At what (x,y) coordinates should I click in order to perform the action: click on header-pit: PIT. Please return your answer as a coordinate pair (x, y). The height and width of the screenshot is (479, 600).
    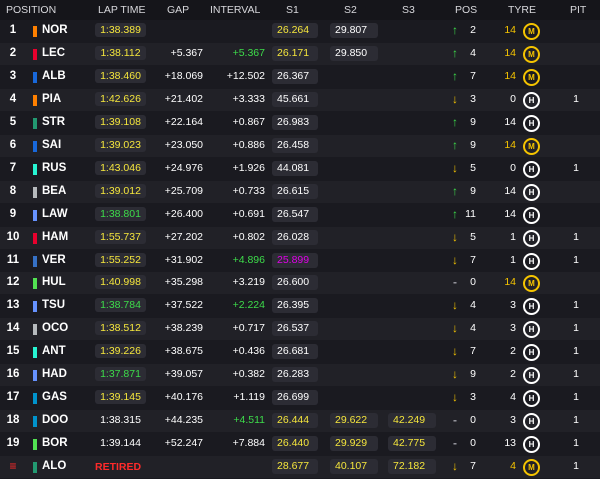
    Looking at the image, I should click on (578, 10).